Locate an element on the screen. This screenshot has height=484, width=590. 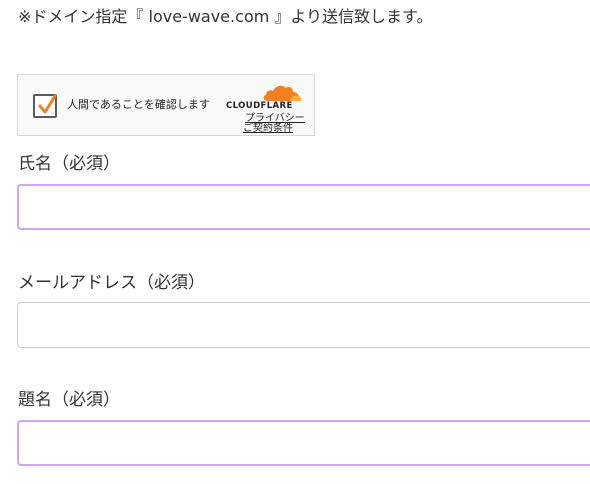
cloudflare-turnstile-widget: 人間であることを確認します CLOUDFLARE プライバシー ご契約条件 is located at coordinates (166, 105).